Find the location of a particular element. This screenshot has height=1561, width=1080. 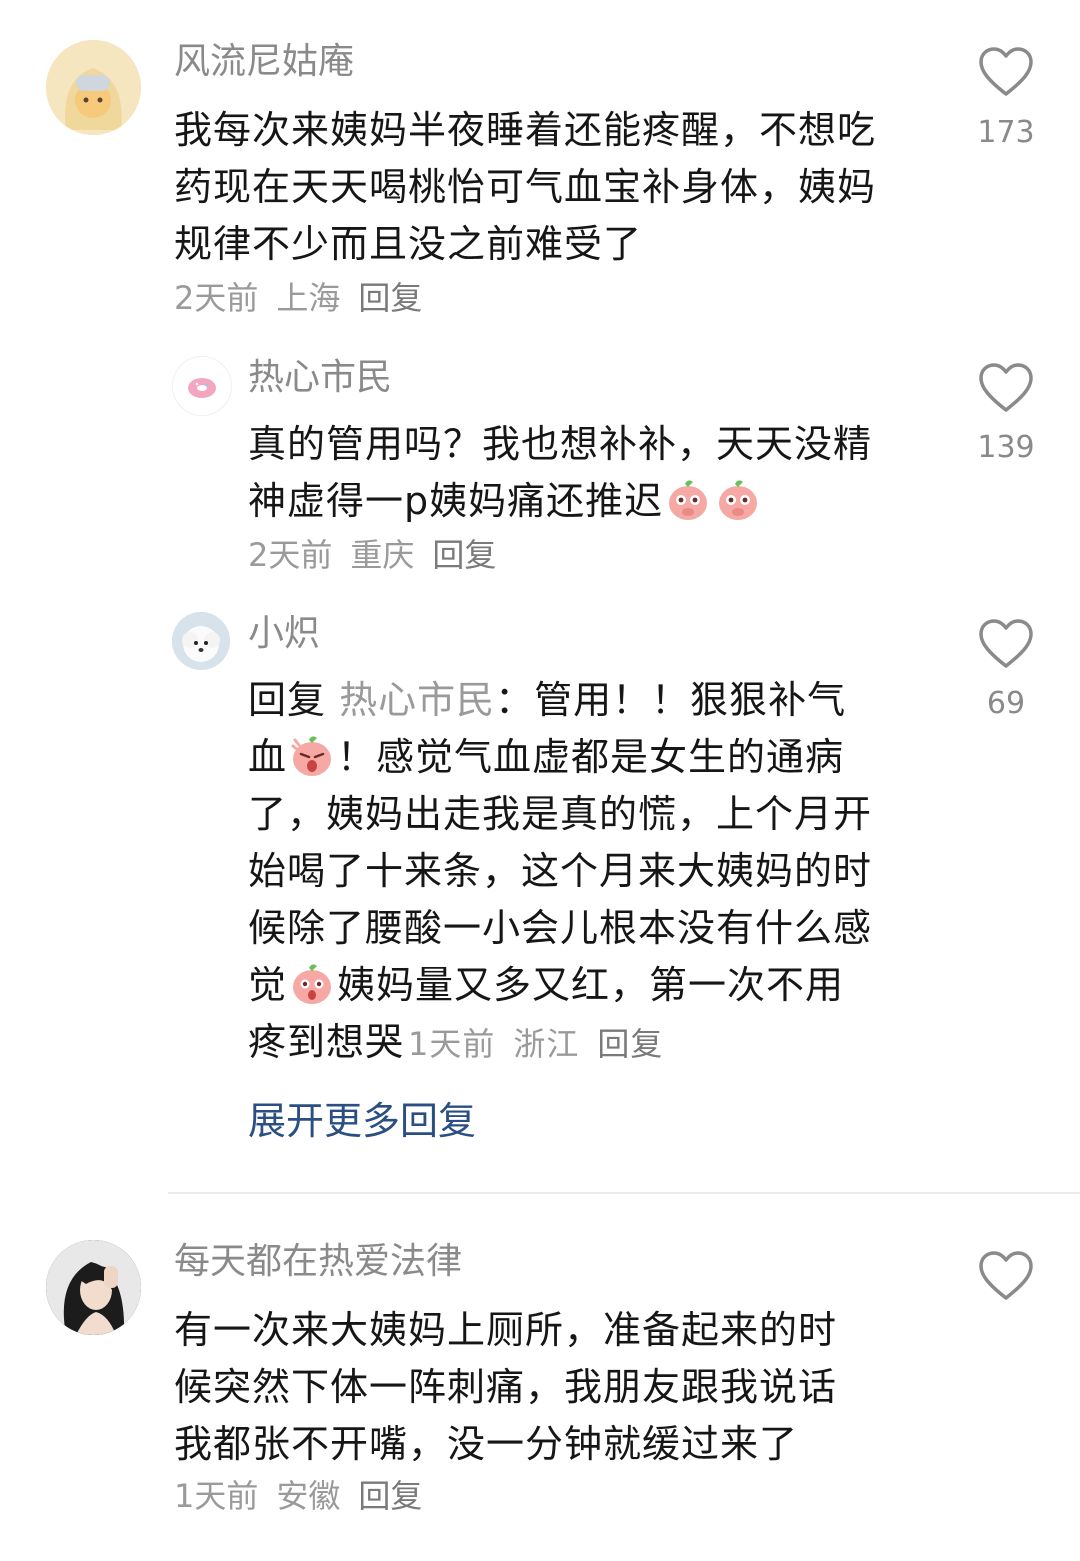

comment-text-line: 候突然下体一阵刺痛，我朋友跟我说话 is located at coordinates (506, 1387).